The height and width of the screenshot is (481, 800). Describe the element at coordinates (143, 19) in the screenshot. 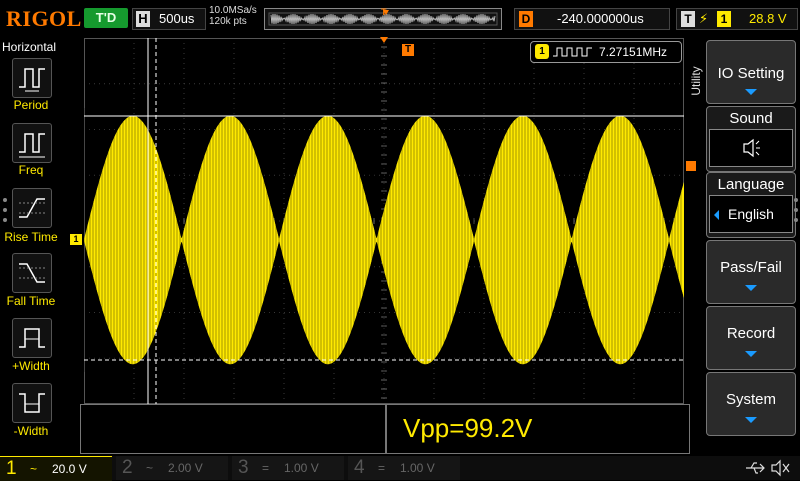

I see `horizontal-label: H` at that location.